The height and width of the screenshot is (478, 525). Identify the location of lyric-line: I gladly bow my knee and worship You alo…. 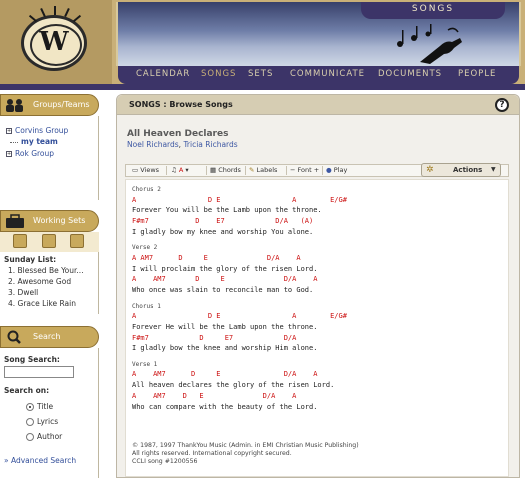
(223, 231).